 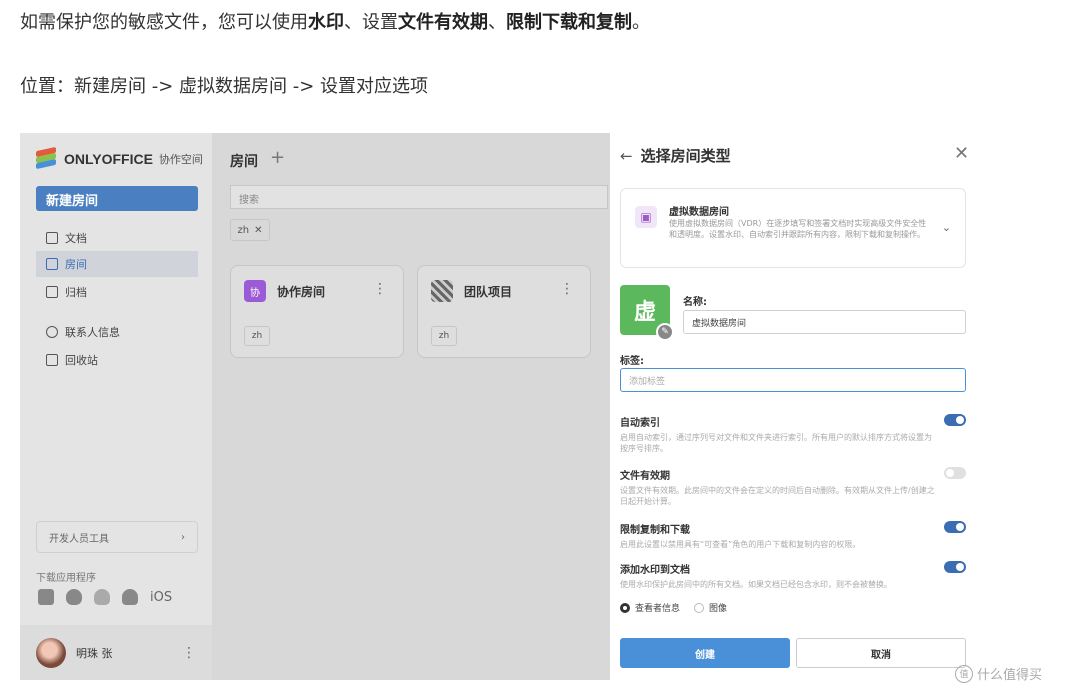 I want to click on radio-image: 图像, so click(x=710, y=607).